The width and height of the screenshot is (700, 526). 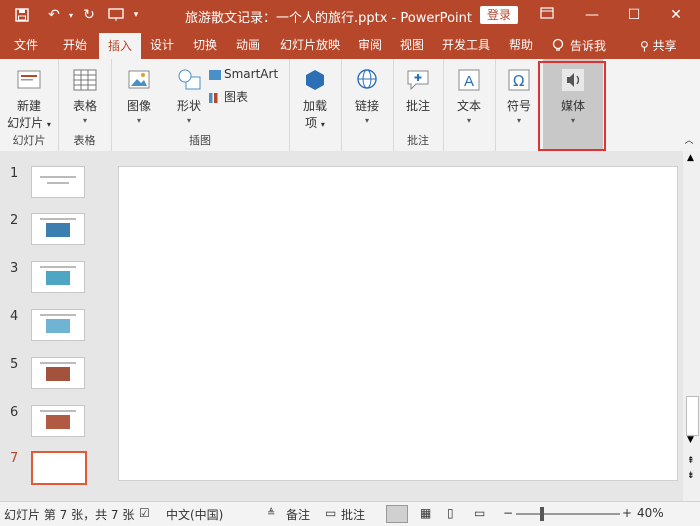 I want to click on slideshow-view-icon: ▭, so click(x=479, y=513).